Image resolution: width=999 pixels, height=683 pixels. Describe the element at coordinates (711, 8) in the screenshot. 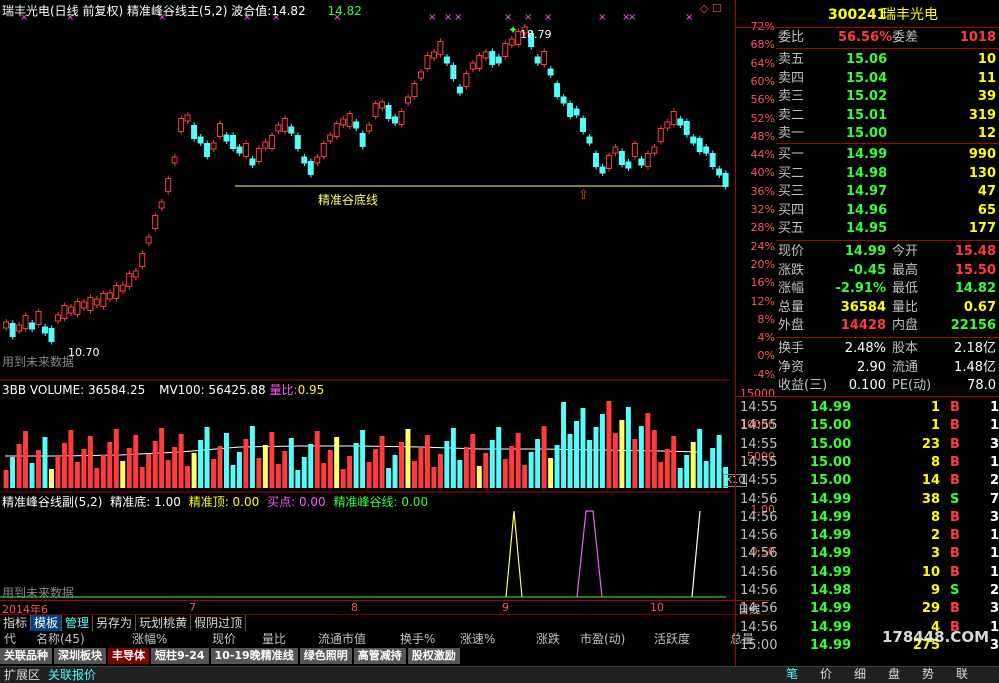

I see `chart-corner-icons: ◇ ☐` at that location.